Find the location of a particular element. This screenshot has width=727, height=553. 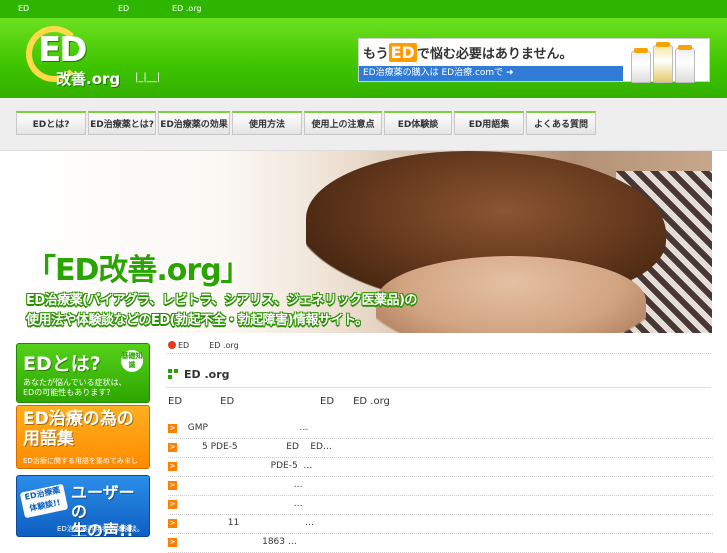

hero-title: 「ED改善.org」 is located at coordinates (138, 270).